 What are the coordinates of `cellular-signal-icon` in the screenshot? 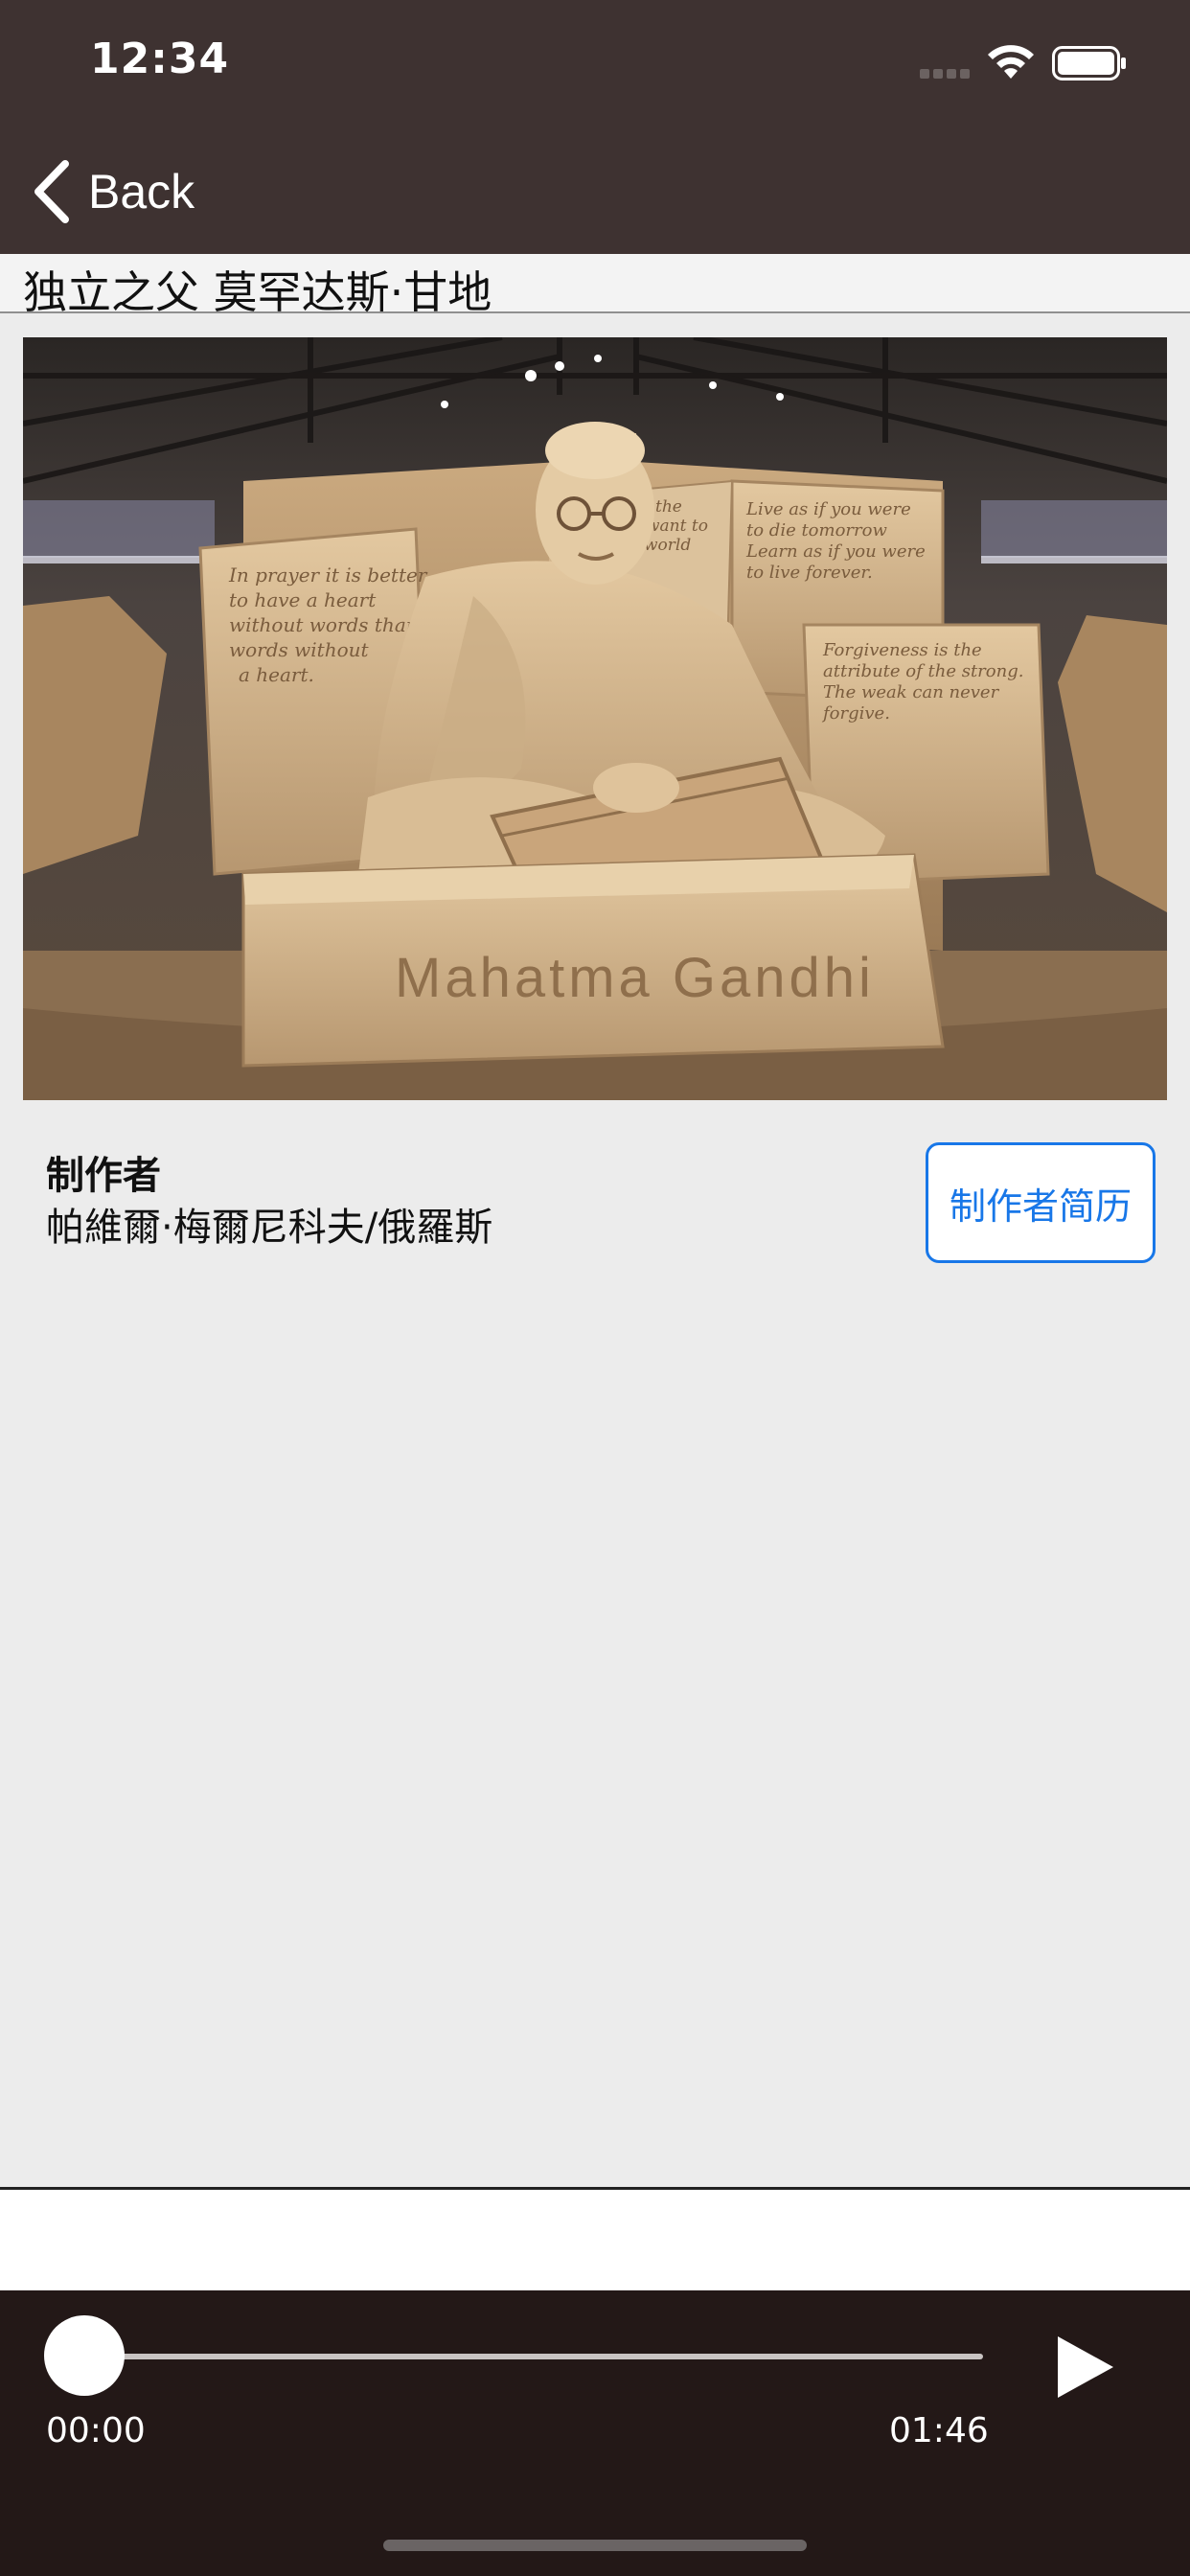 It's located at (947, 74).